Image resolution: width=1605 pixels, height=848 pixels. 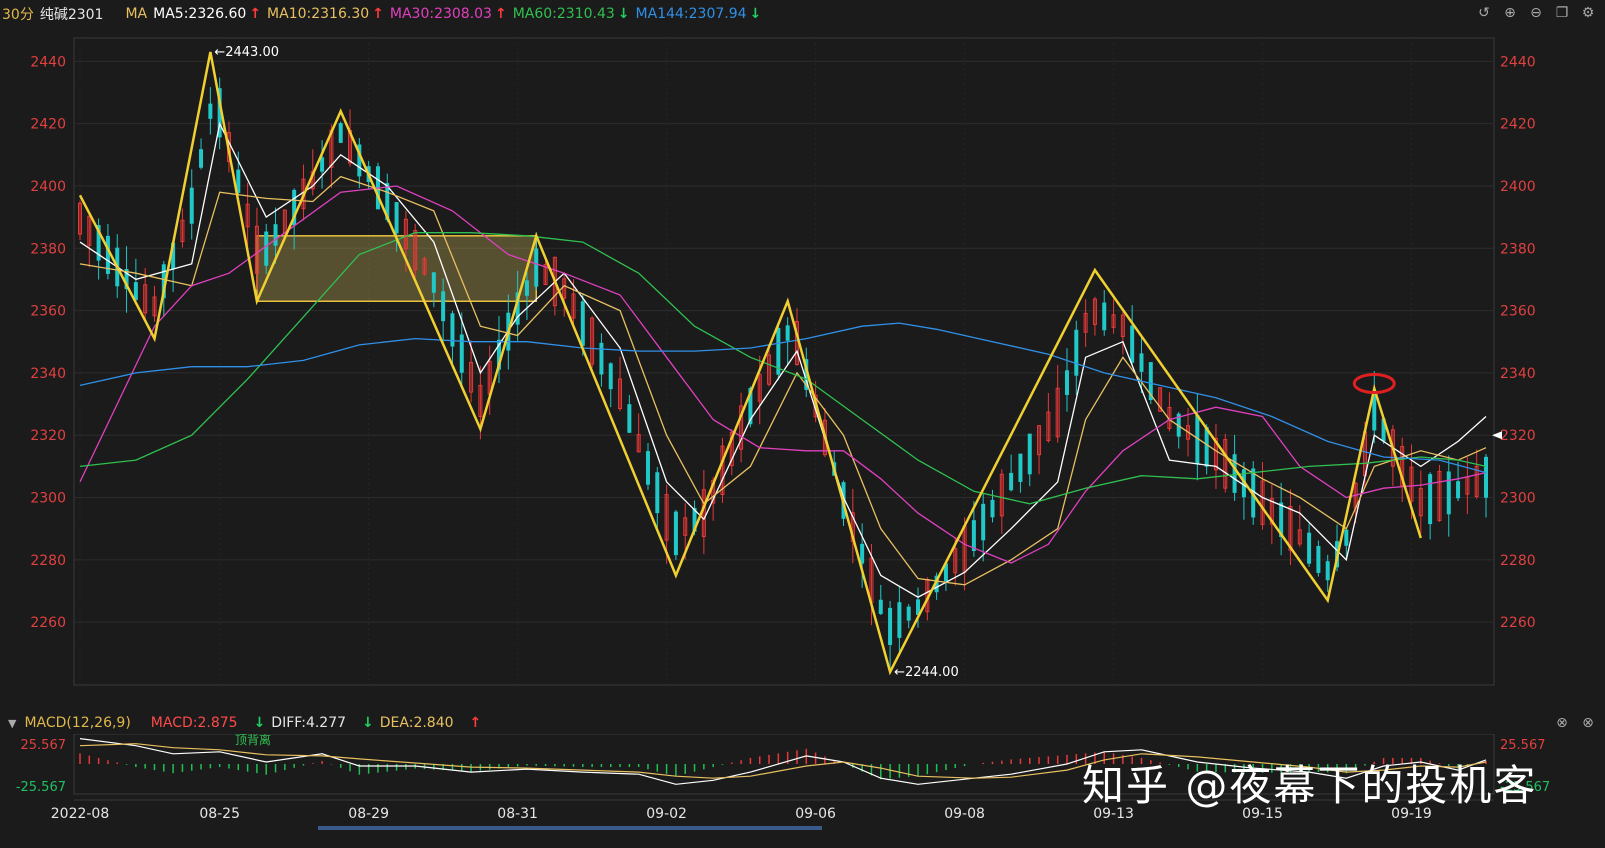 What do you see at coordinates (570, 828) in the screenshot?
I see `scrollbar` at bounding box center [570, 828].